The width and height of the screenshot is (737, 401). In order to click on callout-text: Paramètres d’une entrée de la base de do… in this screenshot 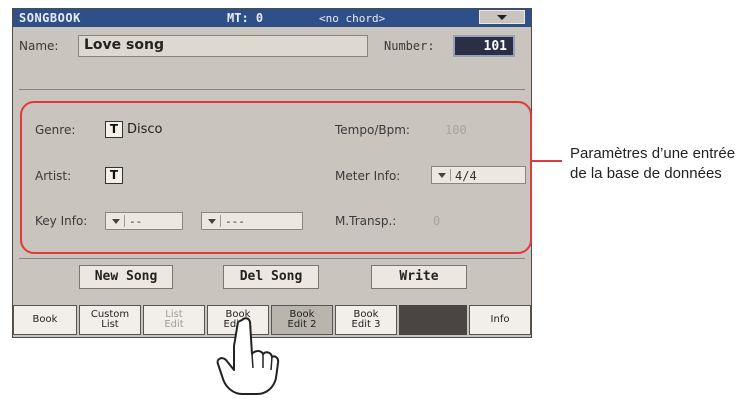, I will do `click(653, 163)`.